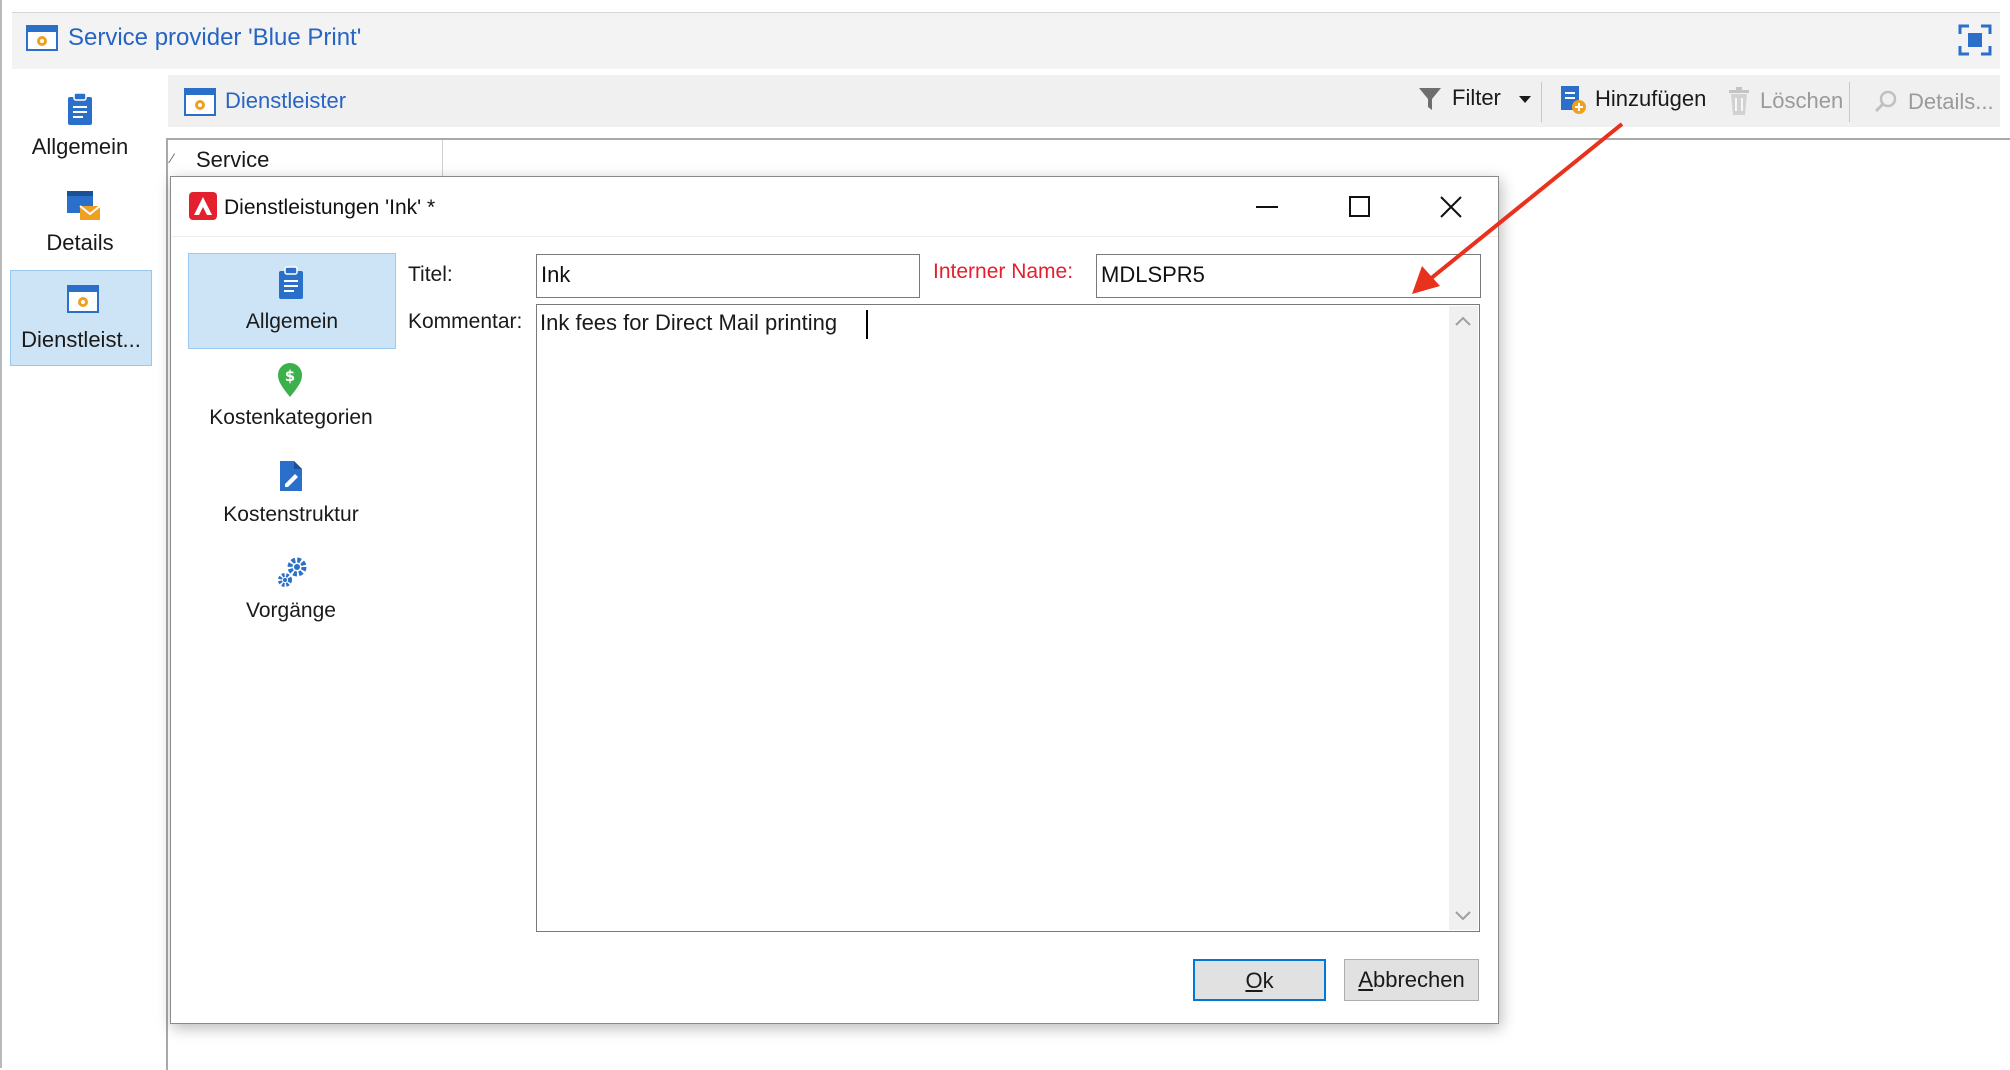 Image resolution: width=2010 pixels, height=1070 pixels. I want to click on dialog-nav-cost-structure: Kostenstruktur, so click(291, 494).